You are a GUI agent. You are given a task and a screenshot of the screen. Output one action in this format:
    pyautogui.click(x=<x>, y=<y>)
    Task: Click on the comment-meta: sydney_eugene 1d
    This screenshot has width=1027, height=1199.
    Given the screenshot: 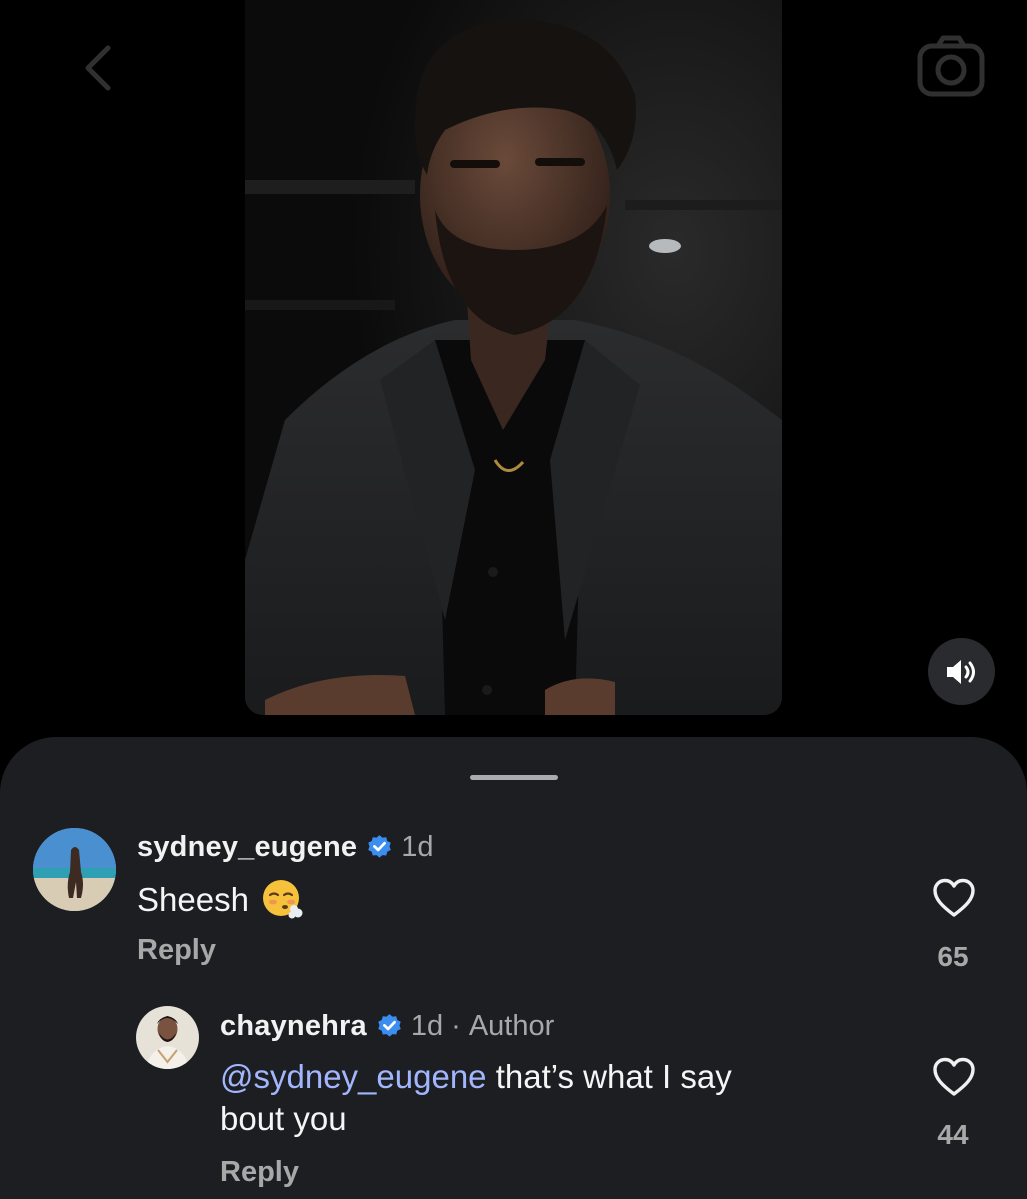 What is the action you would take?
    pyautogui.click(x=285, y=847)
    